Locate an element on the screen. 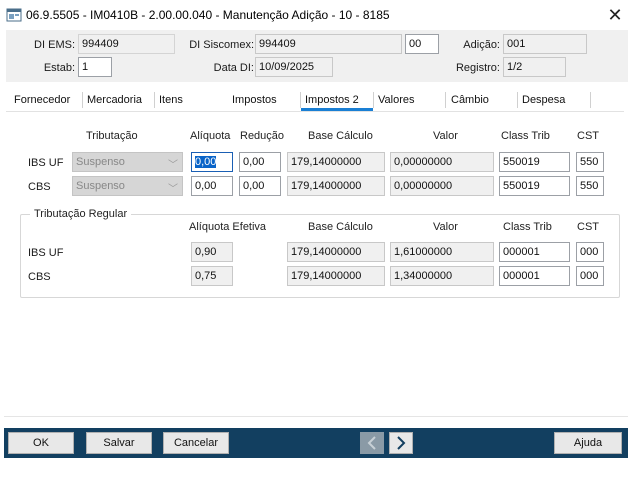 This screenshot has width=631, height=492. ajuda-button: Ajuda is located at coordinates (588, 443).